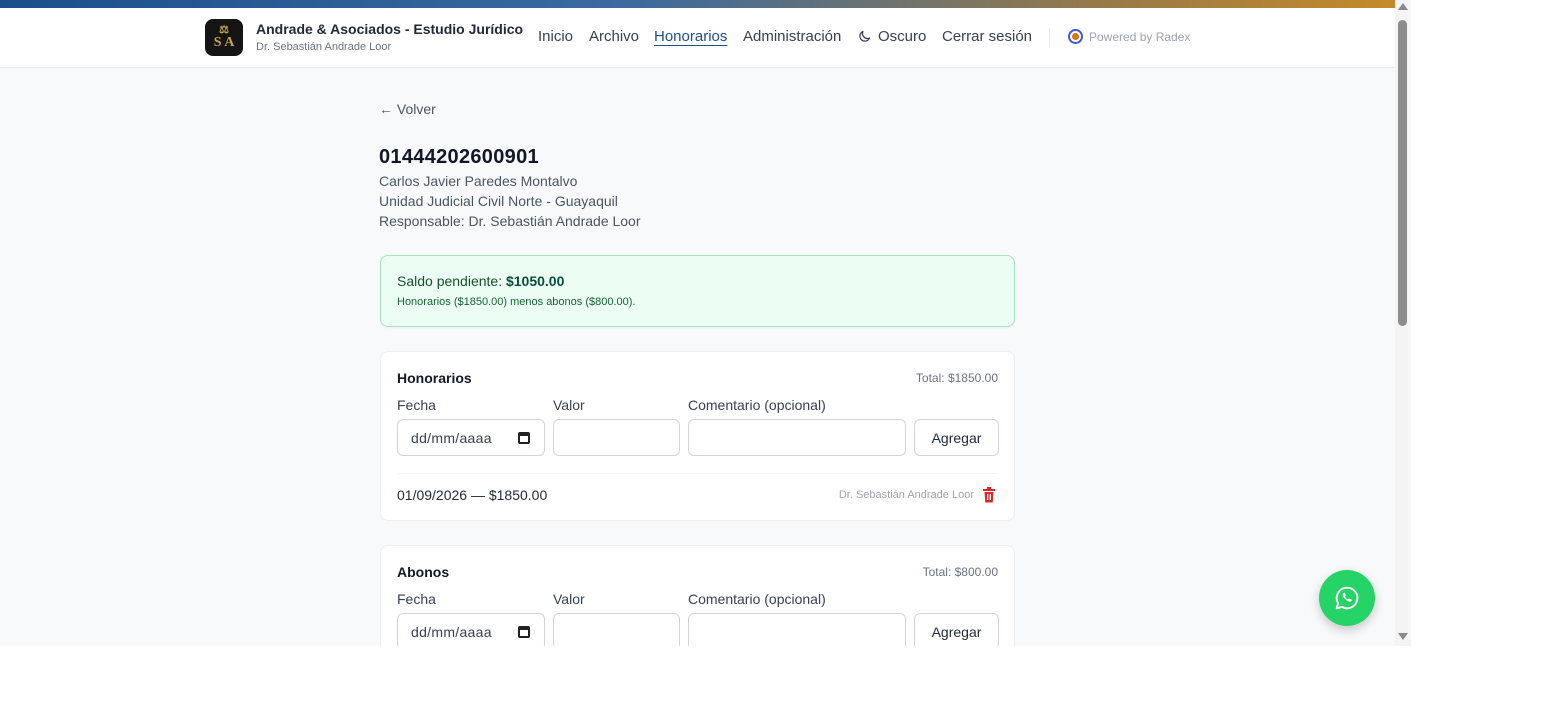 The height and width of the screenshot is (716, 1568). I want to click on nav-dark-mode-toggle: Oscuro, so click(891, 36).